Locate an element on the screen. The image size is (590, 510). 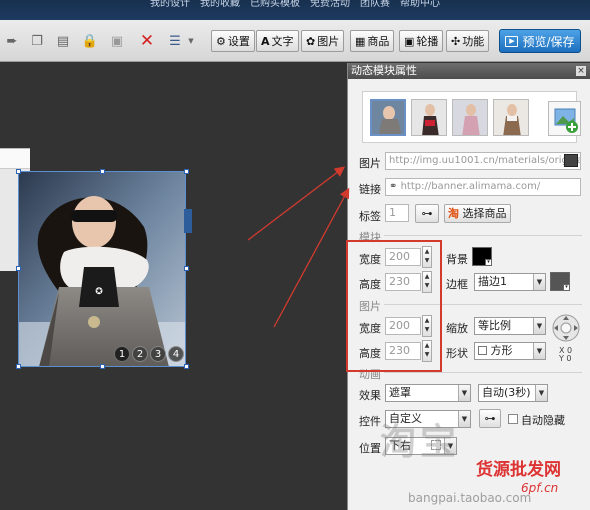
position-pad-icon is located at coordinates (566, 328).